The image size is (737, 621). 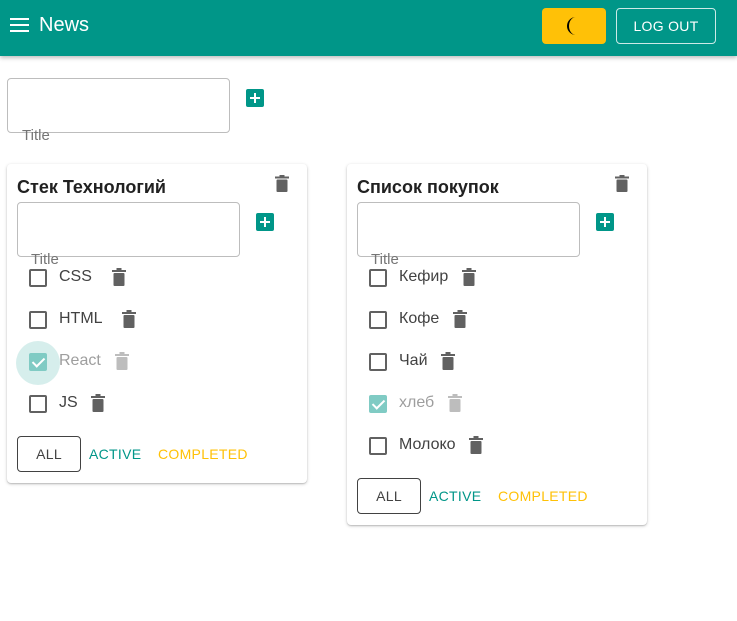 I want to click on new-list-title-input, so click(x=118, y=105).